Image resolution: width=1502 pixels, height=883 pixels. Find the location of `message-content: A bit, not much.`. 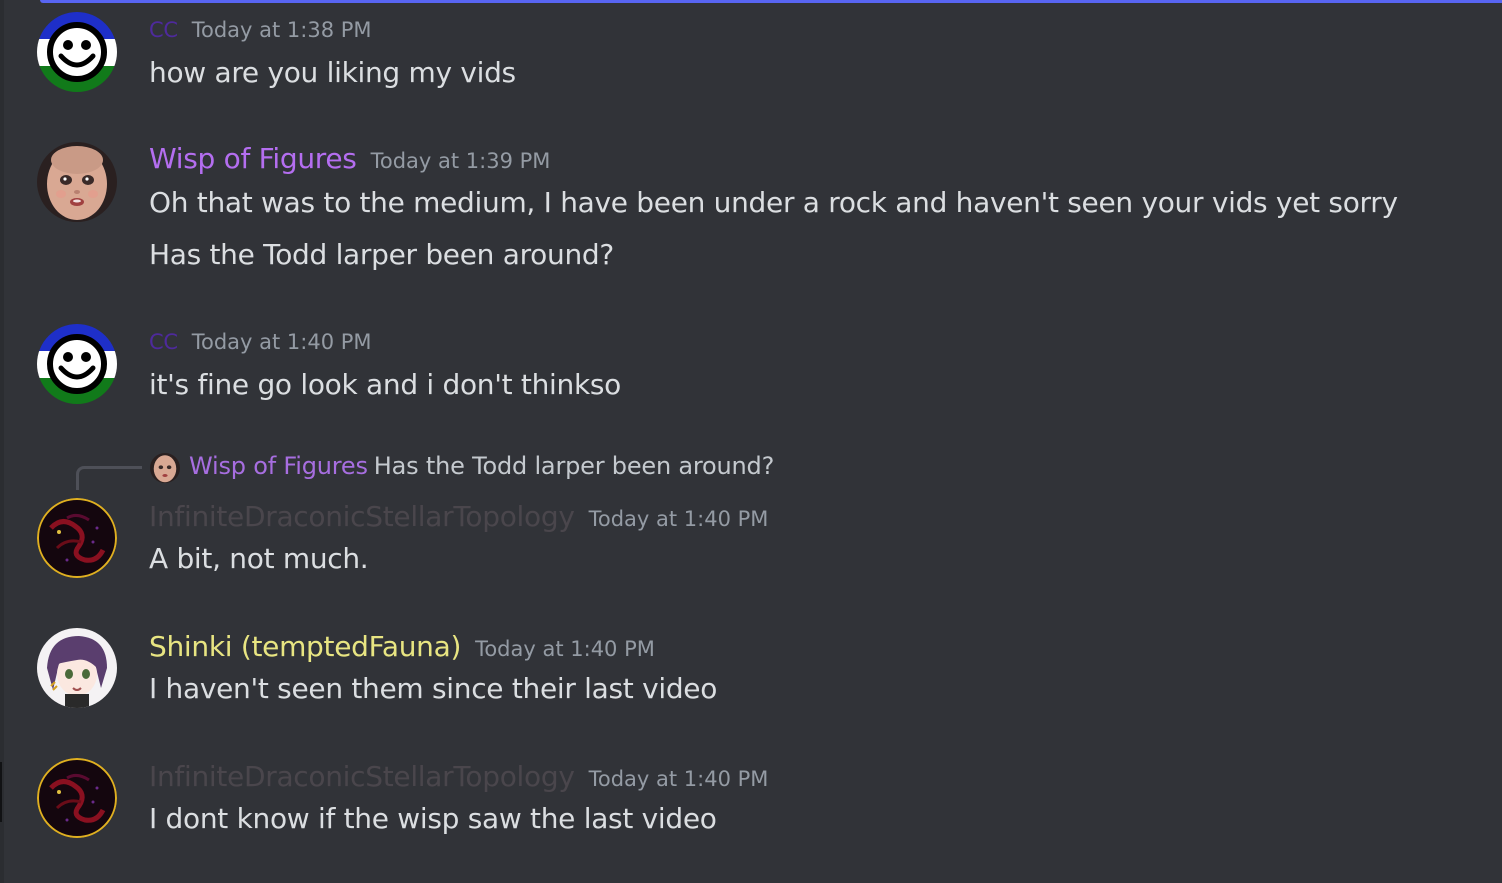

message-content: A bit, not much. is located at coordinates (259, 558).